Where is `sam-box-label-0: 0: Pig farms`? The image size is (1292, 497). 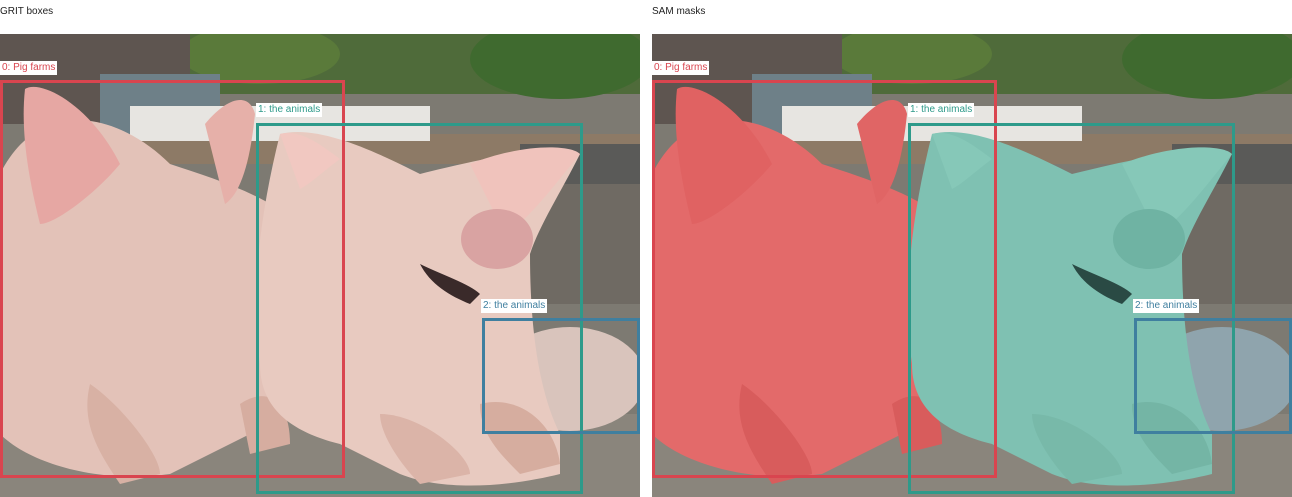
sam-box-label-0: 0: Pig farms is located at coordinates (681, 68).